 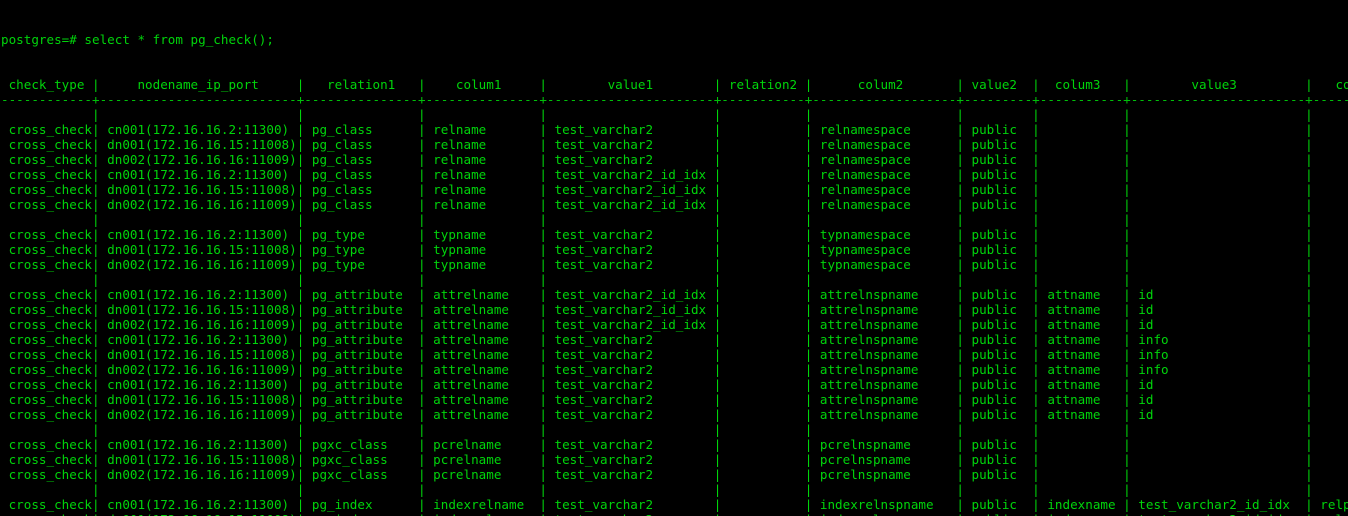 I want to click on shell-prompt-line: postgres=# select * from pg_check();, so click(x=137, y=39).